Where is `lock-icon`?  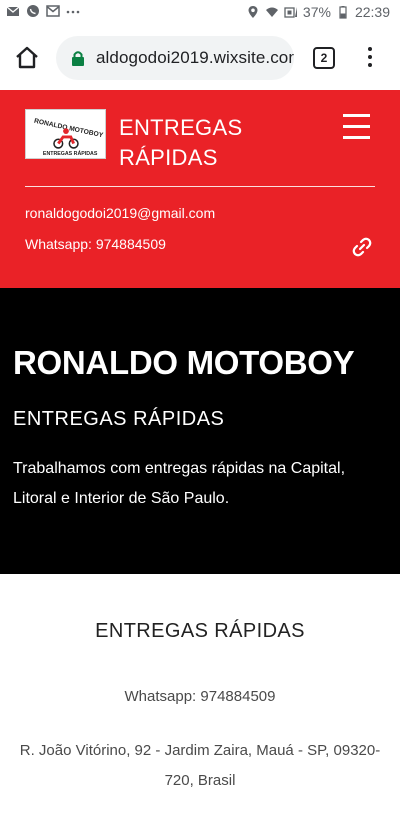
lock-icon is located at coordinates (78, 58).